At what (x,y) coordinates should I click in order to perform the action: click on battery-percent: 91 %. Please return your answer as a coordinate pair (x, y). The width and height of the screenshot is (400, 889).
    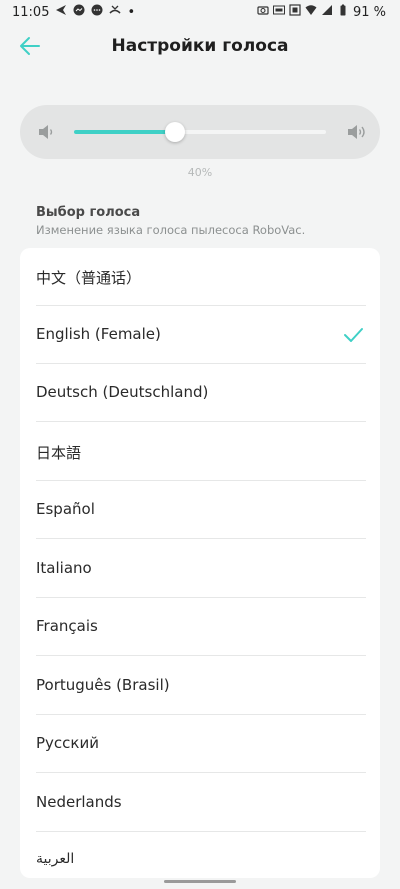
    Looking at the image, I should click on (369, 12).